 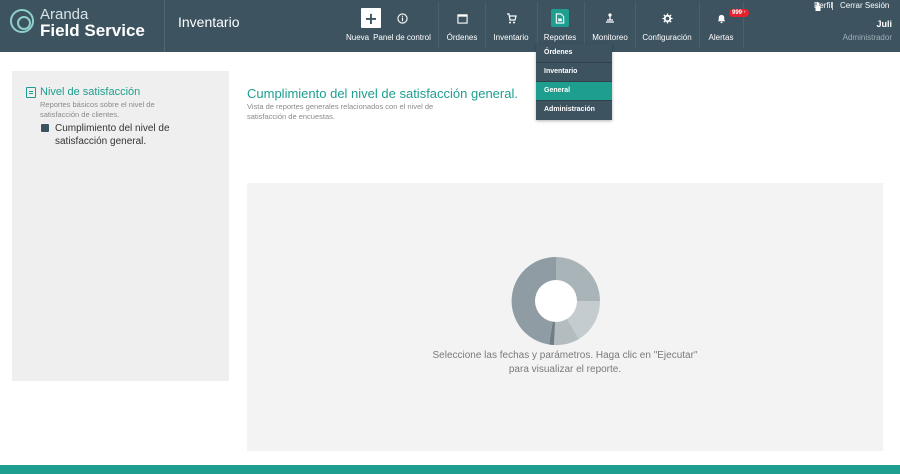 I want to click on dropdown-item-general: General, so click(x=574, y=91).